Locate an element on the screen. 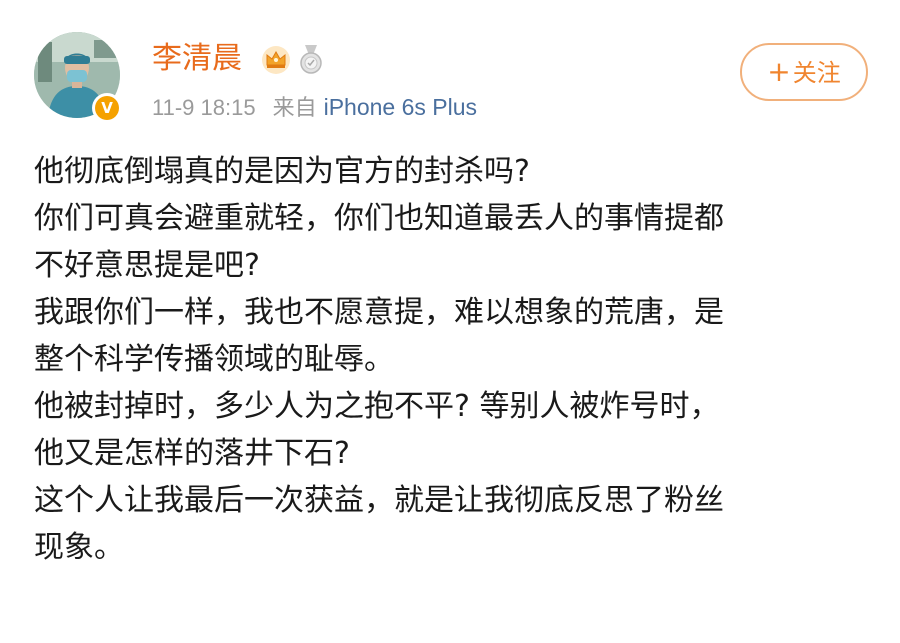  post-text-line: 他彻底倒塌真的是因为官方的封杀吗? is located at coordinates (282, 171).